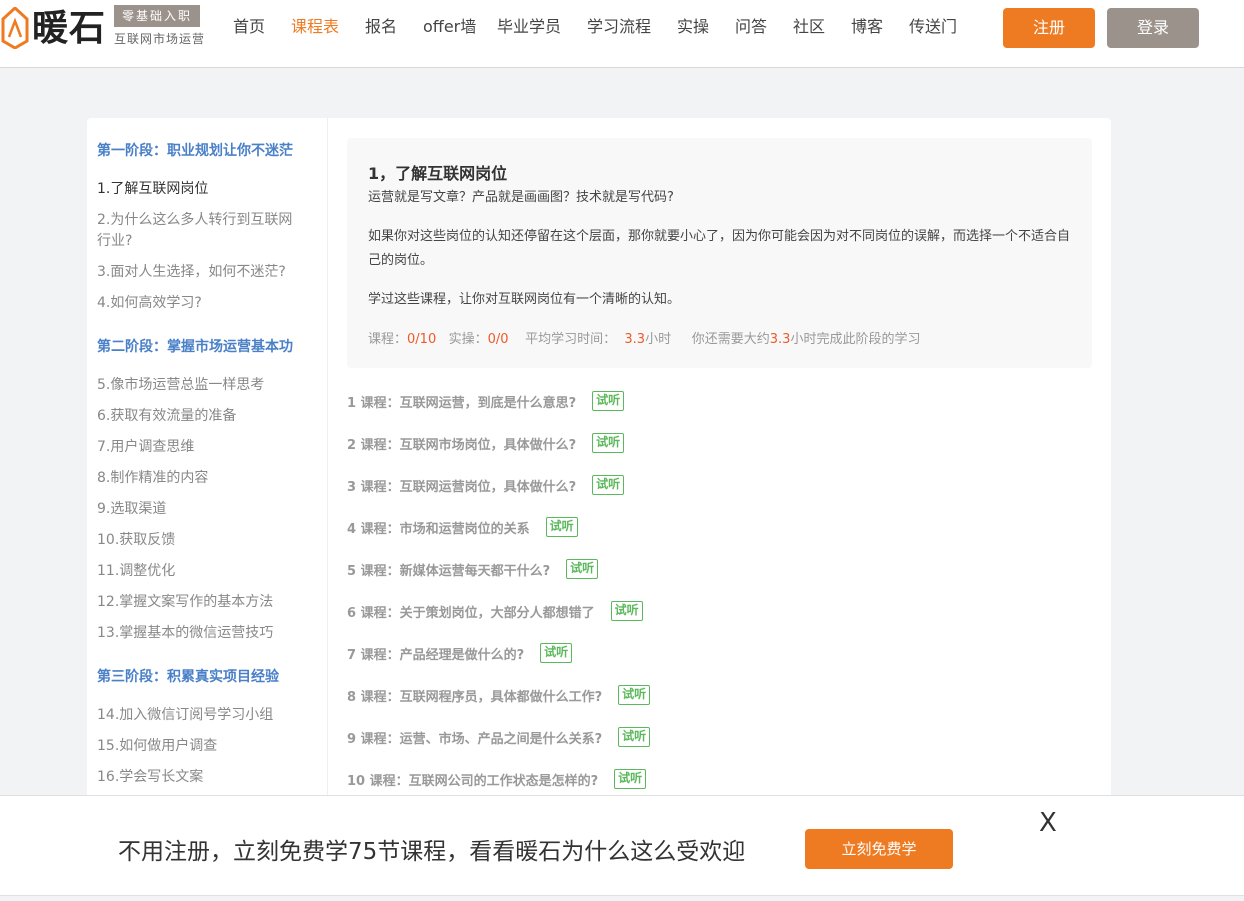 This screenshot has height=901, width=1244. Describe the element at coordinates (157, 16) in the screenshot. I see `logo-tag: 零基础入职` at that location.